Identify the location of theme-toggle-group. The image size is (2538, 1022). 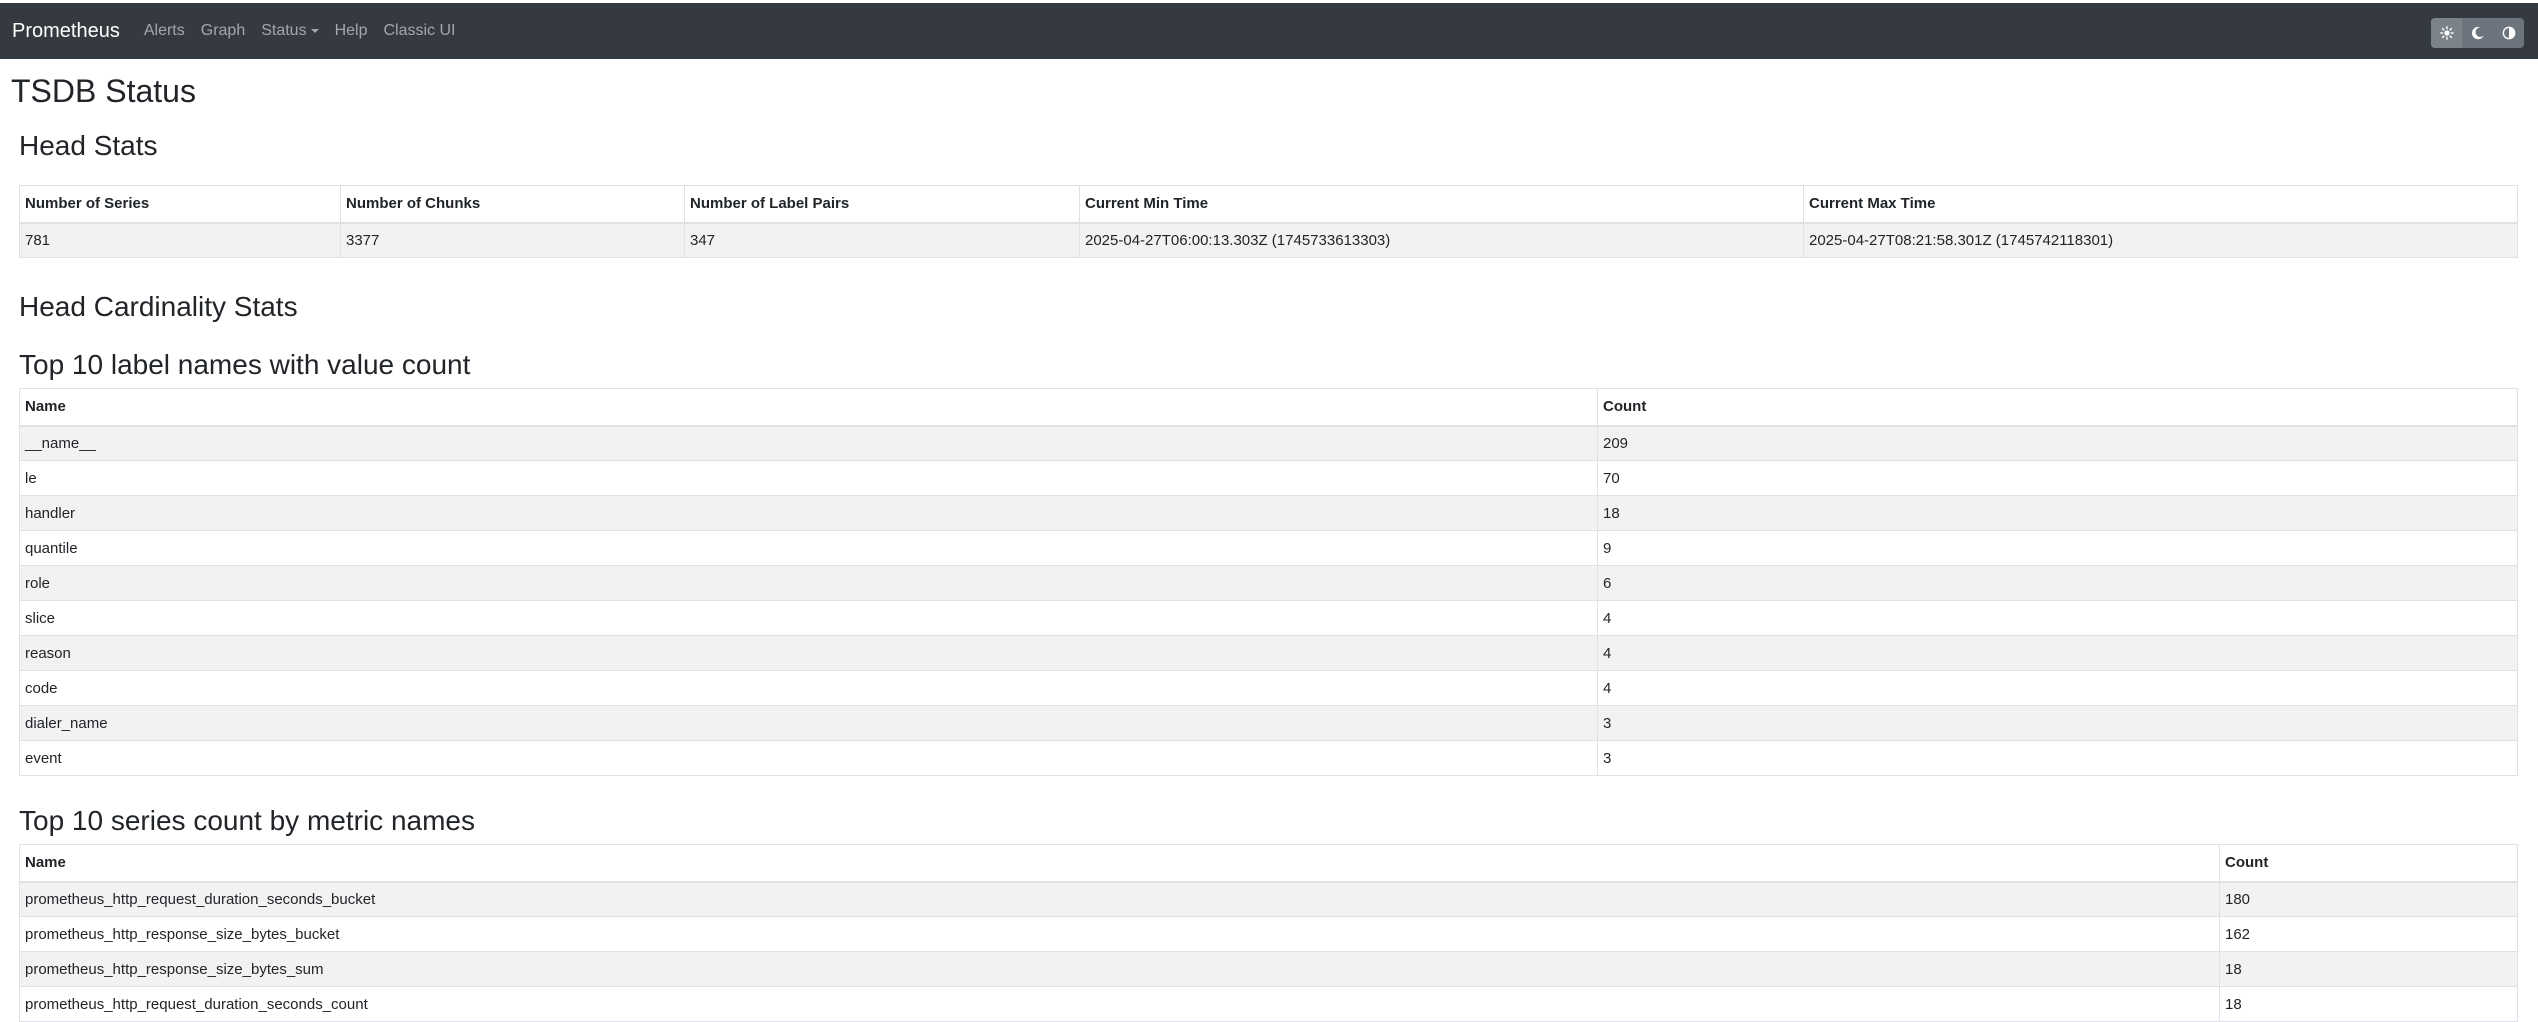
(2477, 33).